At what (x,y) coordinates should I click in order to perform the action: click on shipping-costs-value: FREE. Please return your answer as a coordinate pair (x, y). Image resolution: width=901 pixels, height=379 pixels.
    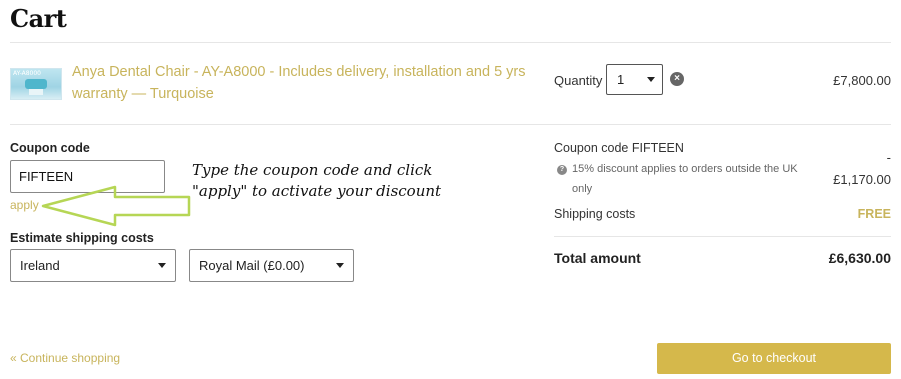
    Looking at the image, I should click on (874, 214).